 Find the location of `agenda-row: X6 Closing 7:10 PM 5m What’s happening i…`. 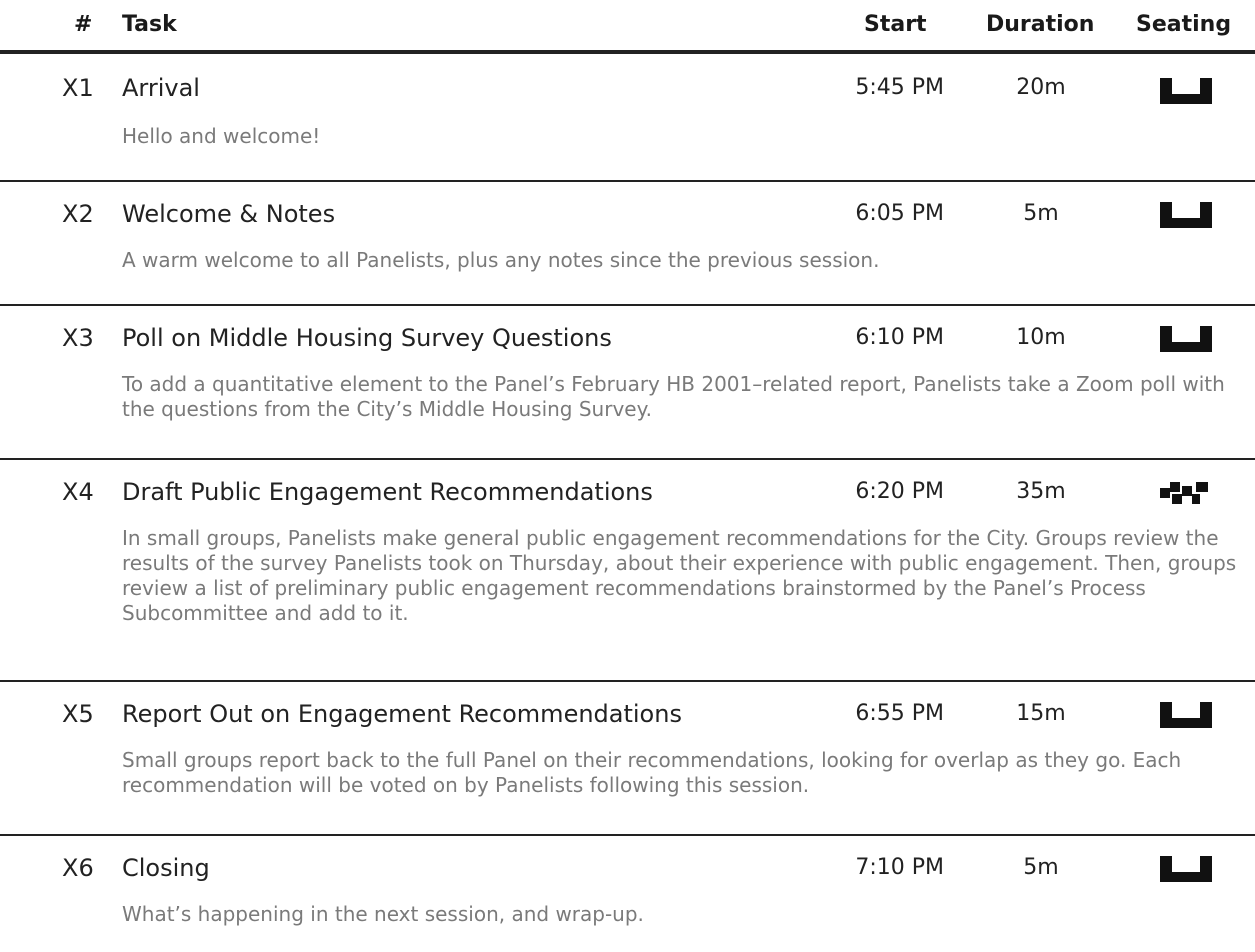

agenda-row: X6 Closing 7:10 PM 5m What’s happening i… is located at coordinates (627, 894).